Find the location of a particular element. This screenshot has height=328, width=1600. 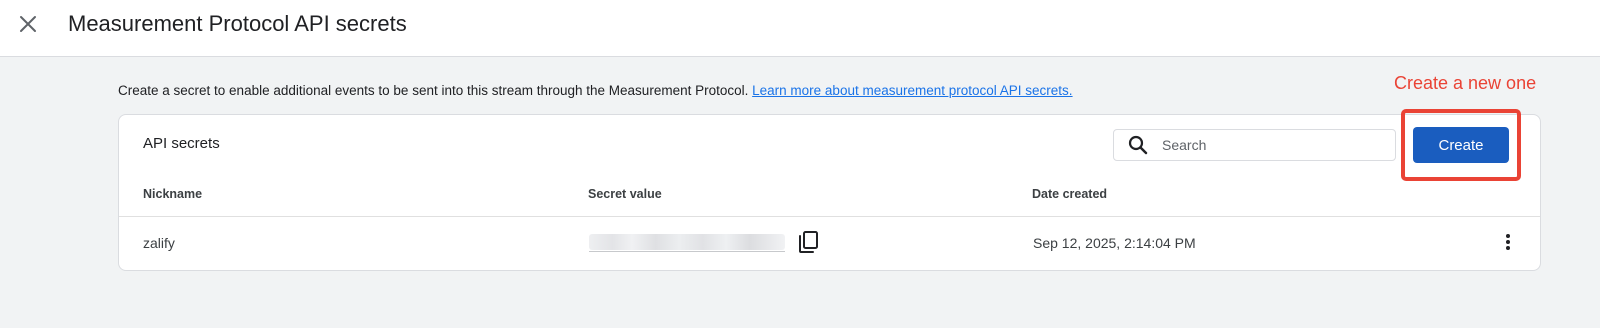

secret-value-redacted is located at coordinates (687, 242).